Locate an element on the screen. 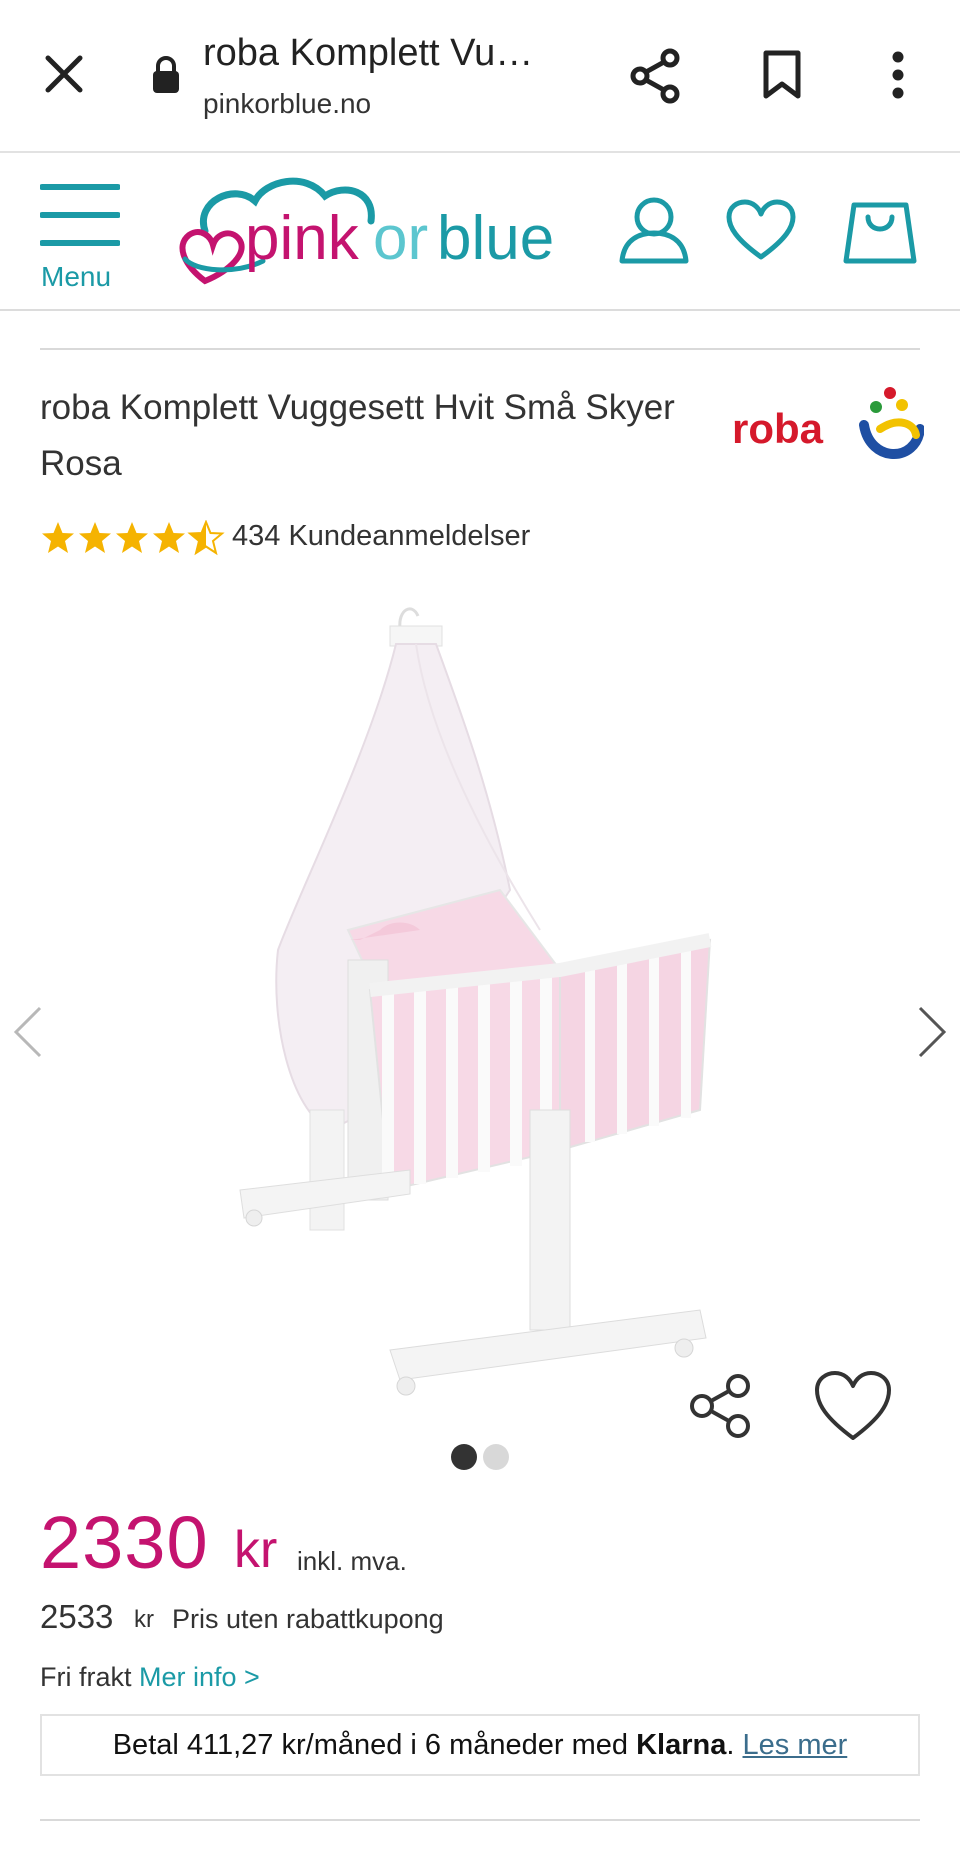 The width and height of the screenshot is (960, 1864). pinkorblue-logo: pink or blue is located at coordinates (375, 231).